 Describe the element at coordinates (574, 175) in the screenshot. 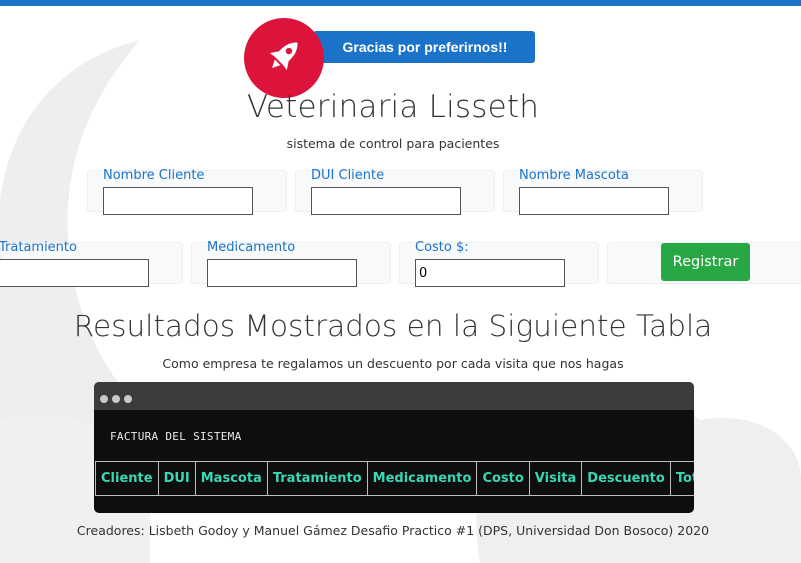

I see `mascota-label: Nombre Mascota` at that location.